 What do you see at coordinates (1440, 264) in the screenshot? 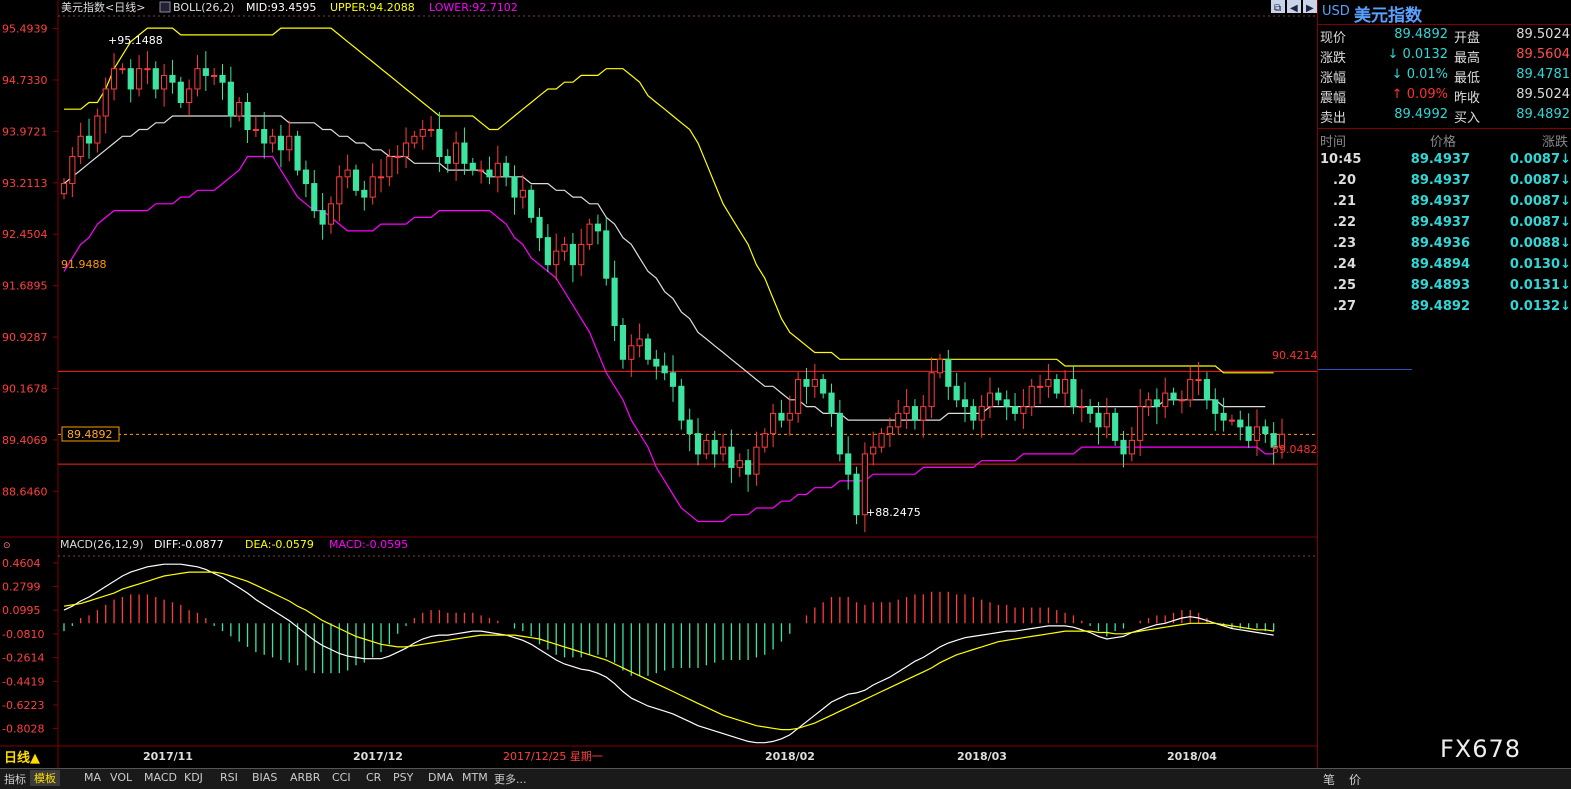
I see `tick-price: 89.4894` at bounding box center [1440, 264].